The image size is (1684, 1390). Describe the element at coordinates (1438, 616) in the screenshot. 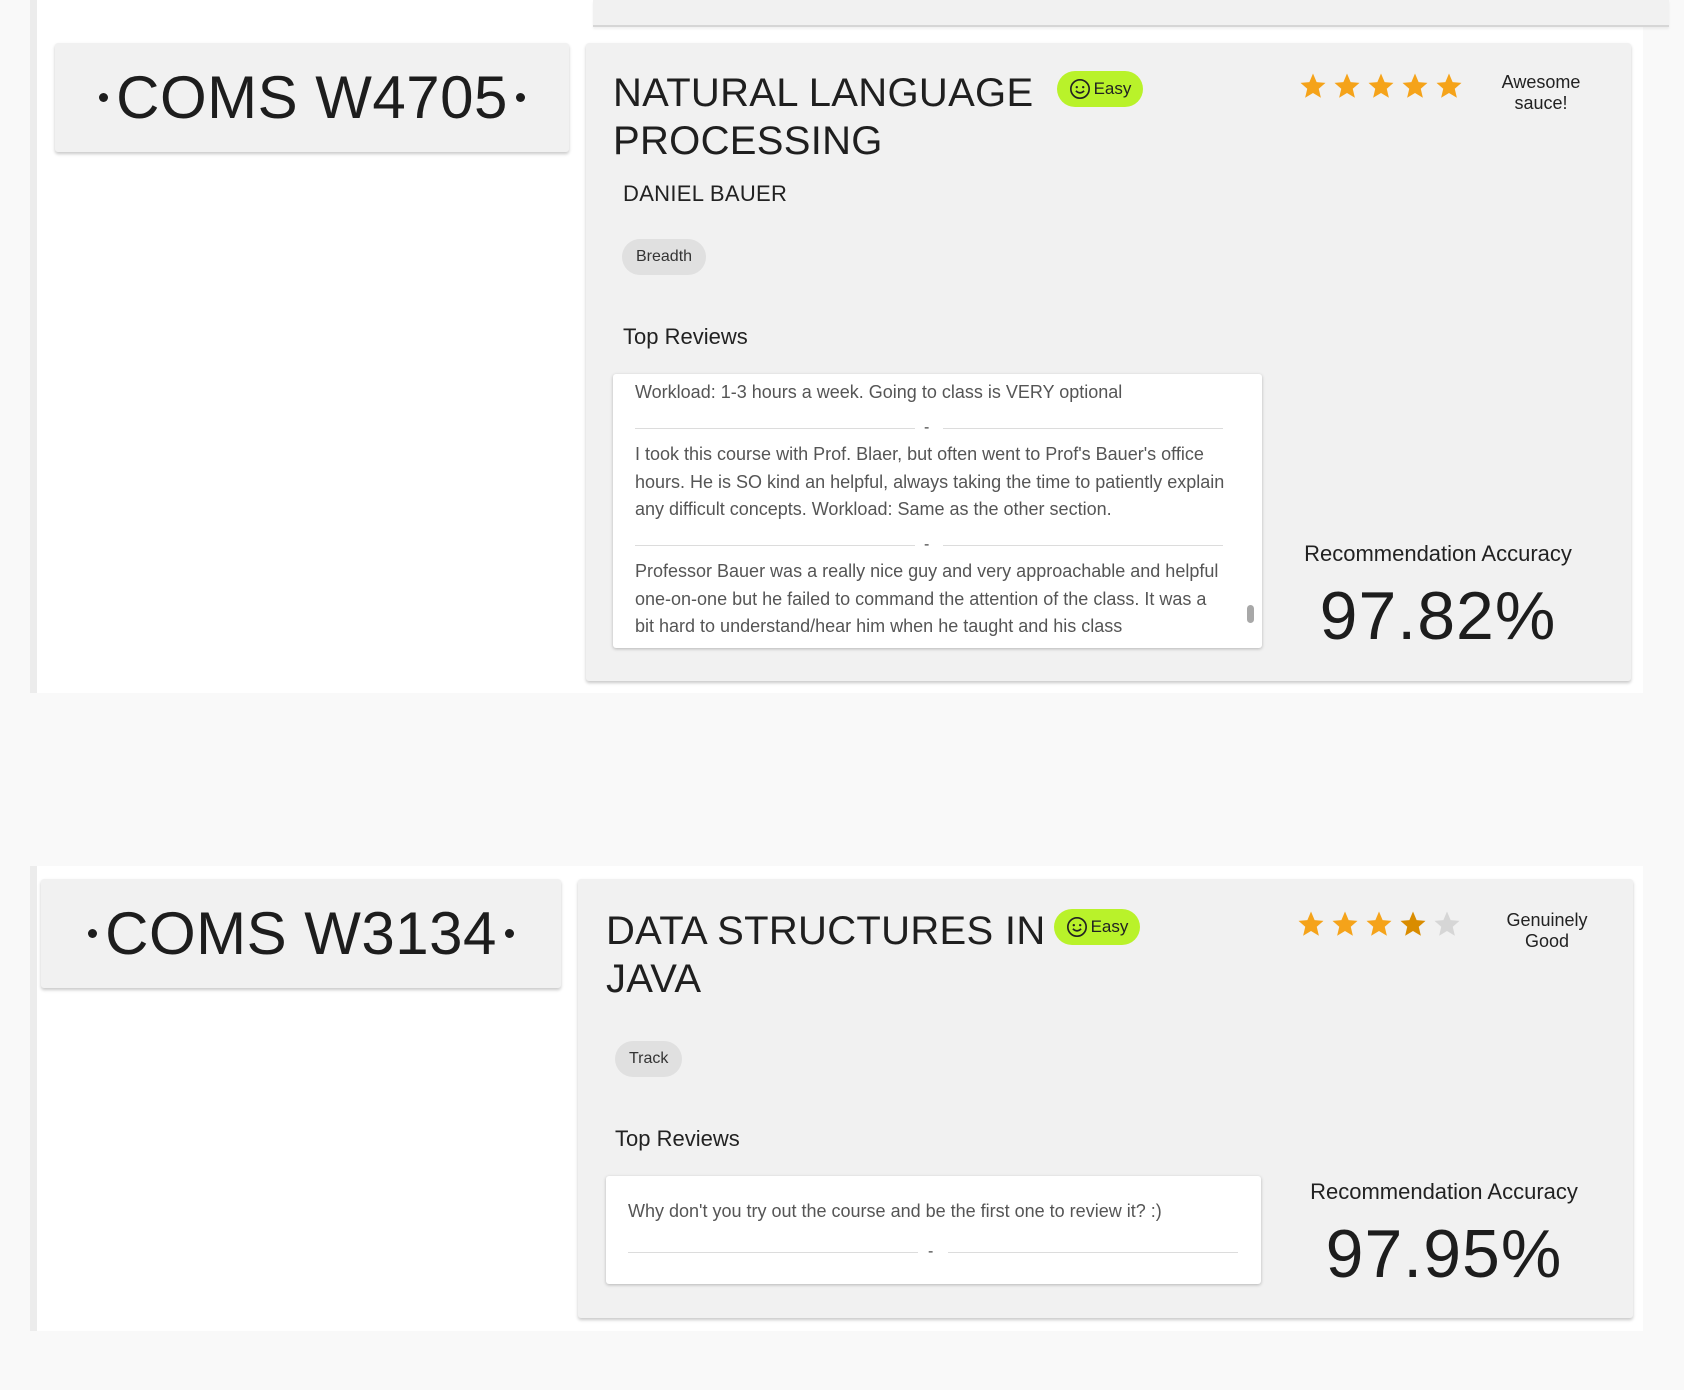

I see `accuracy-value: 97.82%` at that location.